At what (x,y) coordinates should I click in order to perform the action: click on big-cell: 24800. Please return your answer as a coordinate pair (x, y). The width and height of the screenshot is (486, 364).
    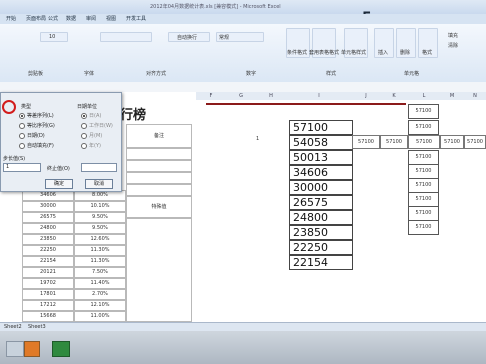
    Looking at the image, I should click on (321, 217).